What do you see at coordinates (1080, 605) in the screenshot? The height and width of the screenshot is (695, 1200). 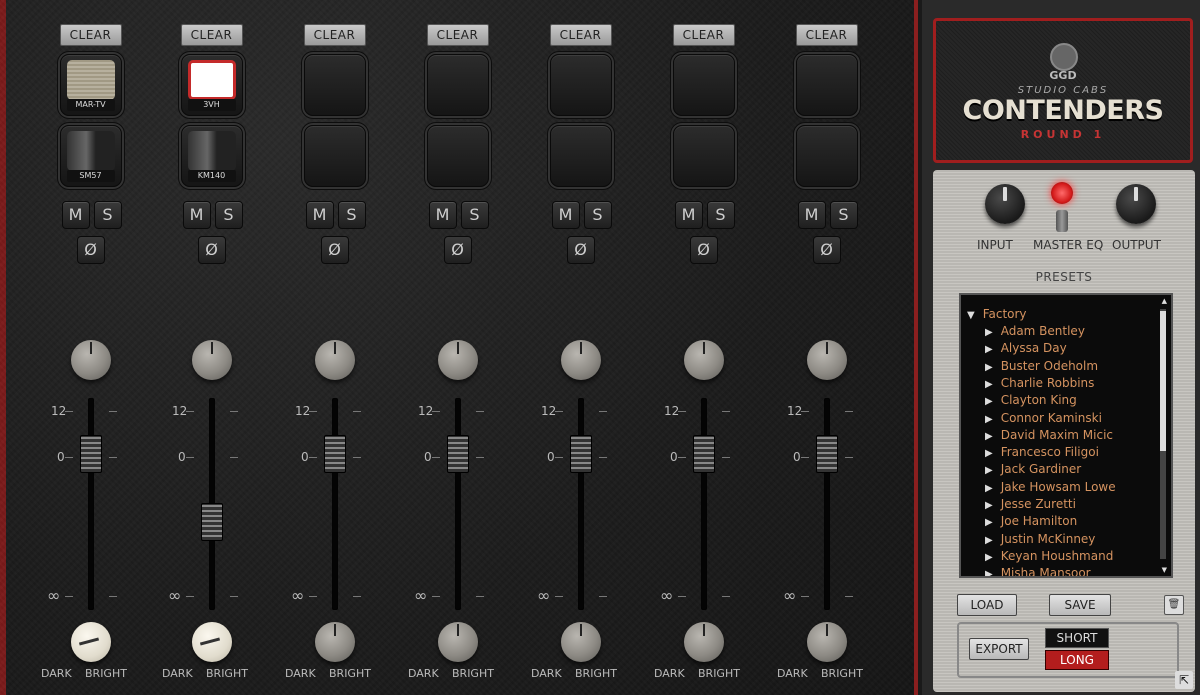 I see `save-button: SAVE` at bounding box center [1080, 605].